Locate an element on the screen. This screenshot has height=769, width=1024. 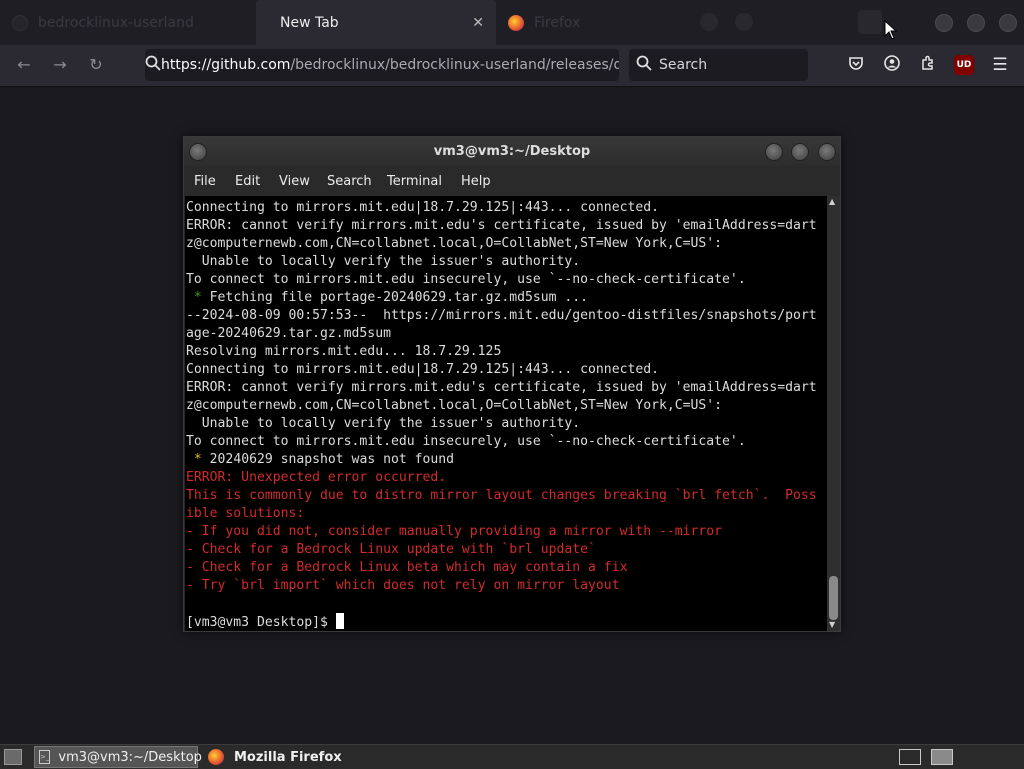
close-icon: ✕ is located at coordinates (478, 23).